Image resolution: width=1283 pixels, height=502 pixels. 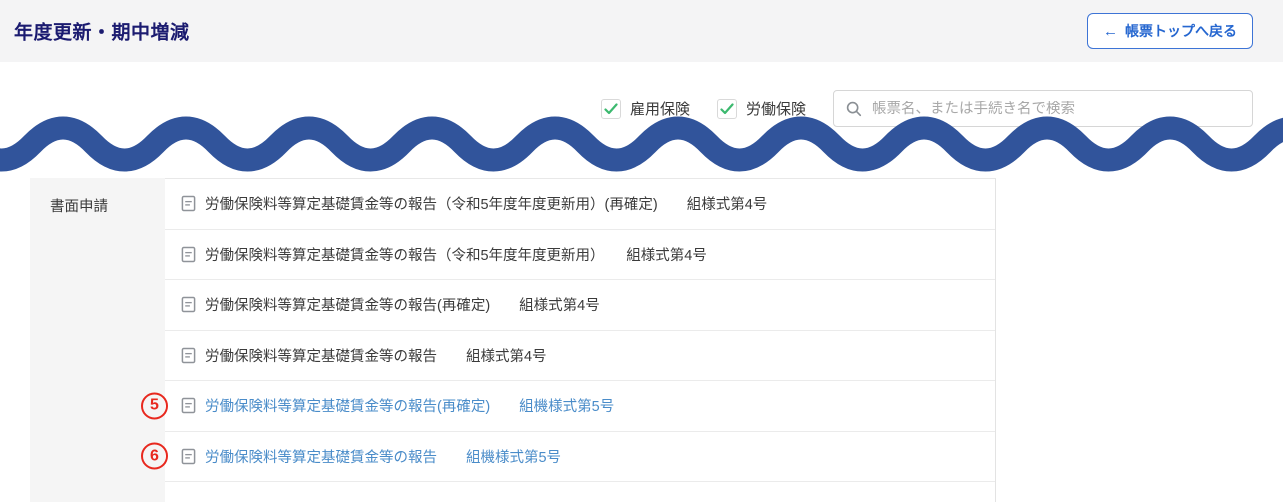 I want to click on checkbox-employment-insurance: 雇用保険, so click(x=645, y=108).